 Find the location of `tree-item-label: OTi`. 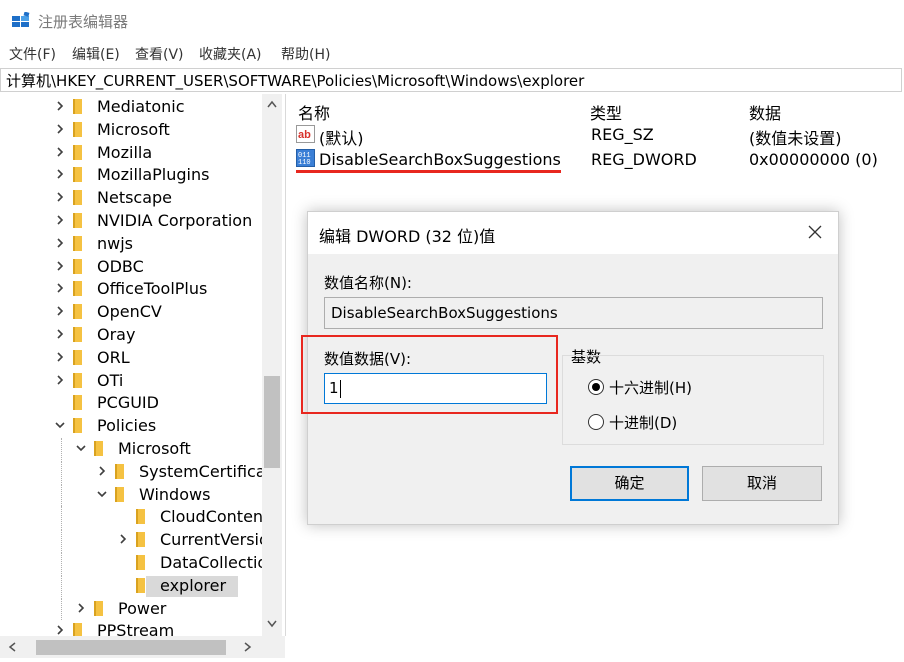

tree-item-label: OTi is located at coordinates (110, 380).